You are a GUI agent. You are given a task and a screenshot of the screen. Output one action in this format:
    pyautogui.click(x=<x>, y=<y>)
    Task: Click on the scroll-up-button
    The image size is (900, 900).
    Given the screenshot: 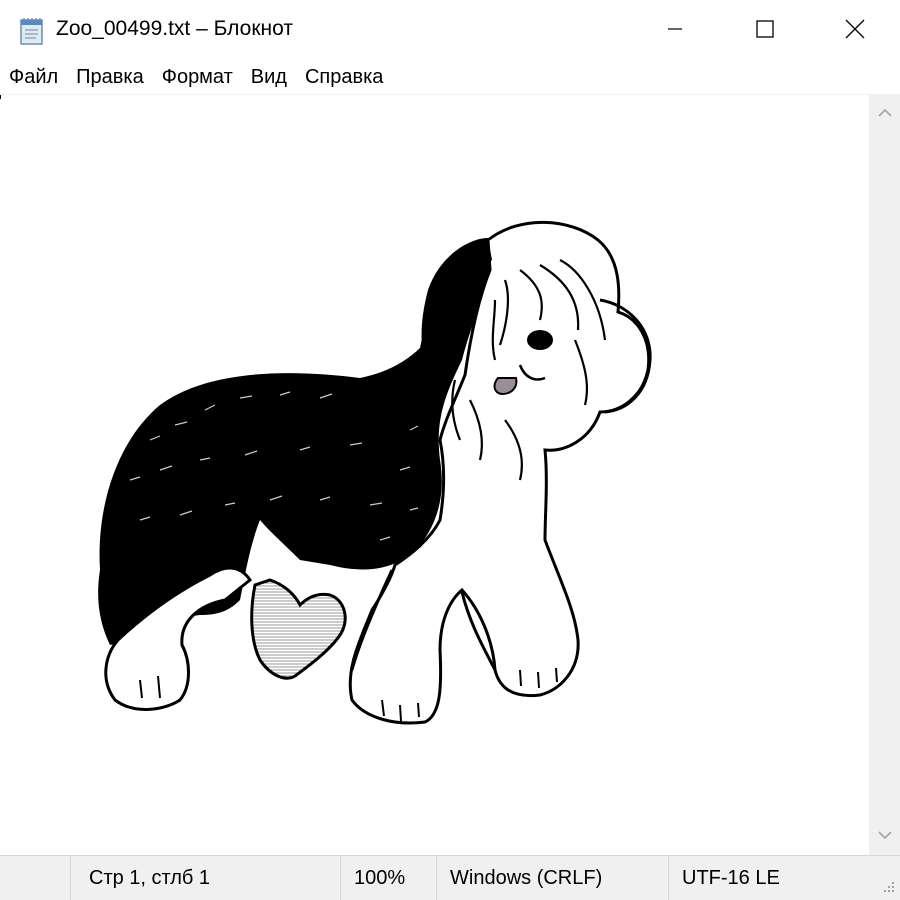 What is the action you would take?
    pyautogui.click(x=884, y=114)
    